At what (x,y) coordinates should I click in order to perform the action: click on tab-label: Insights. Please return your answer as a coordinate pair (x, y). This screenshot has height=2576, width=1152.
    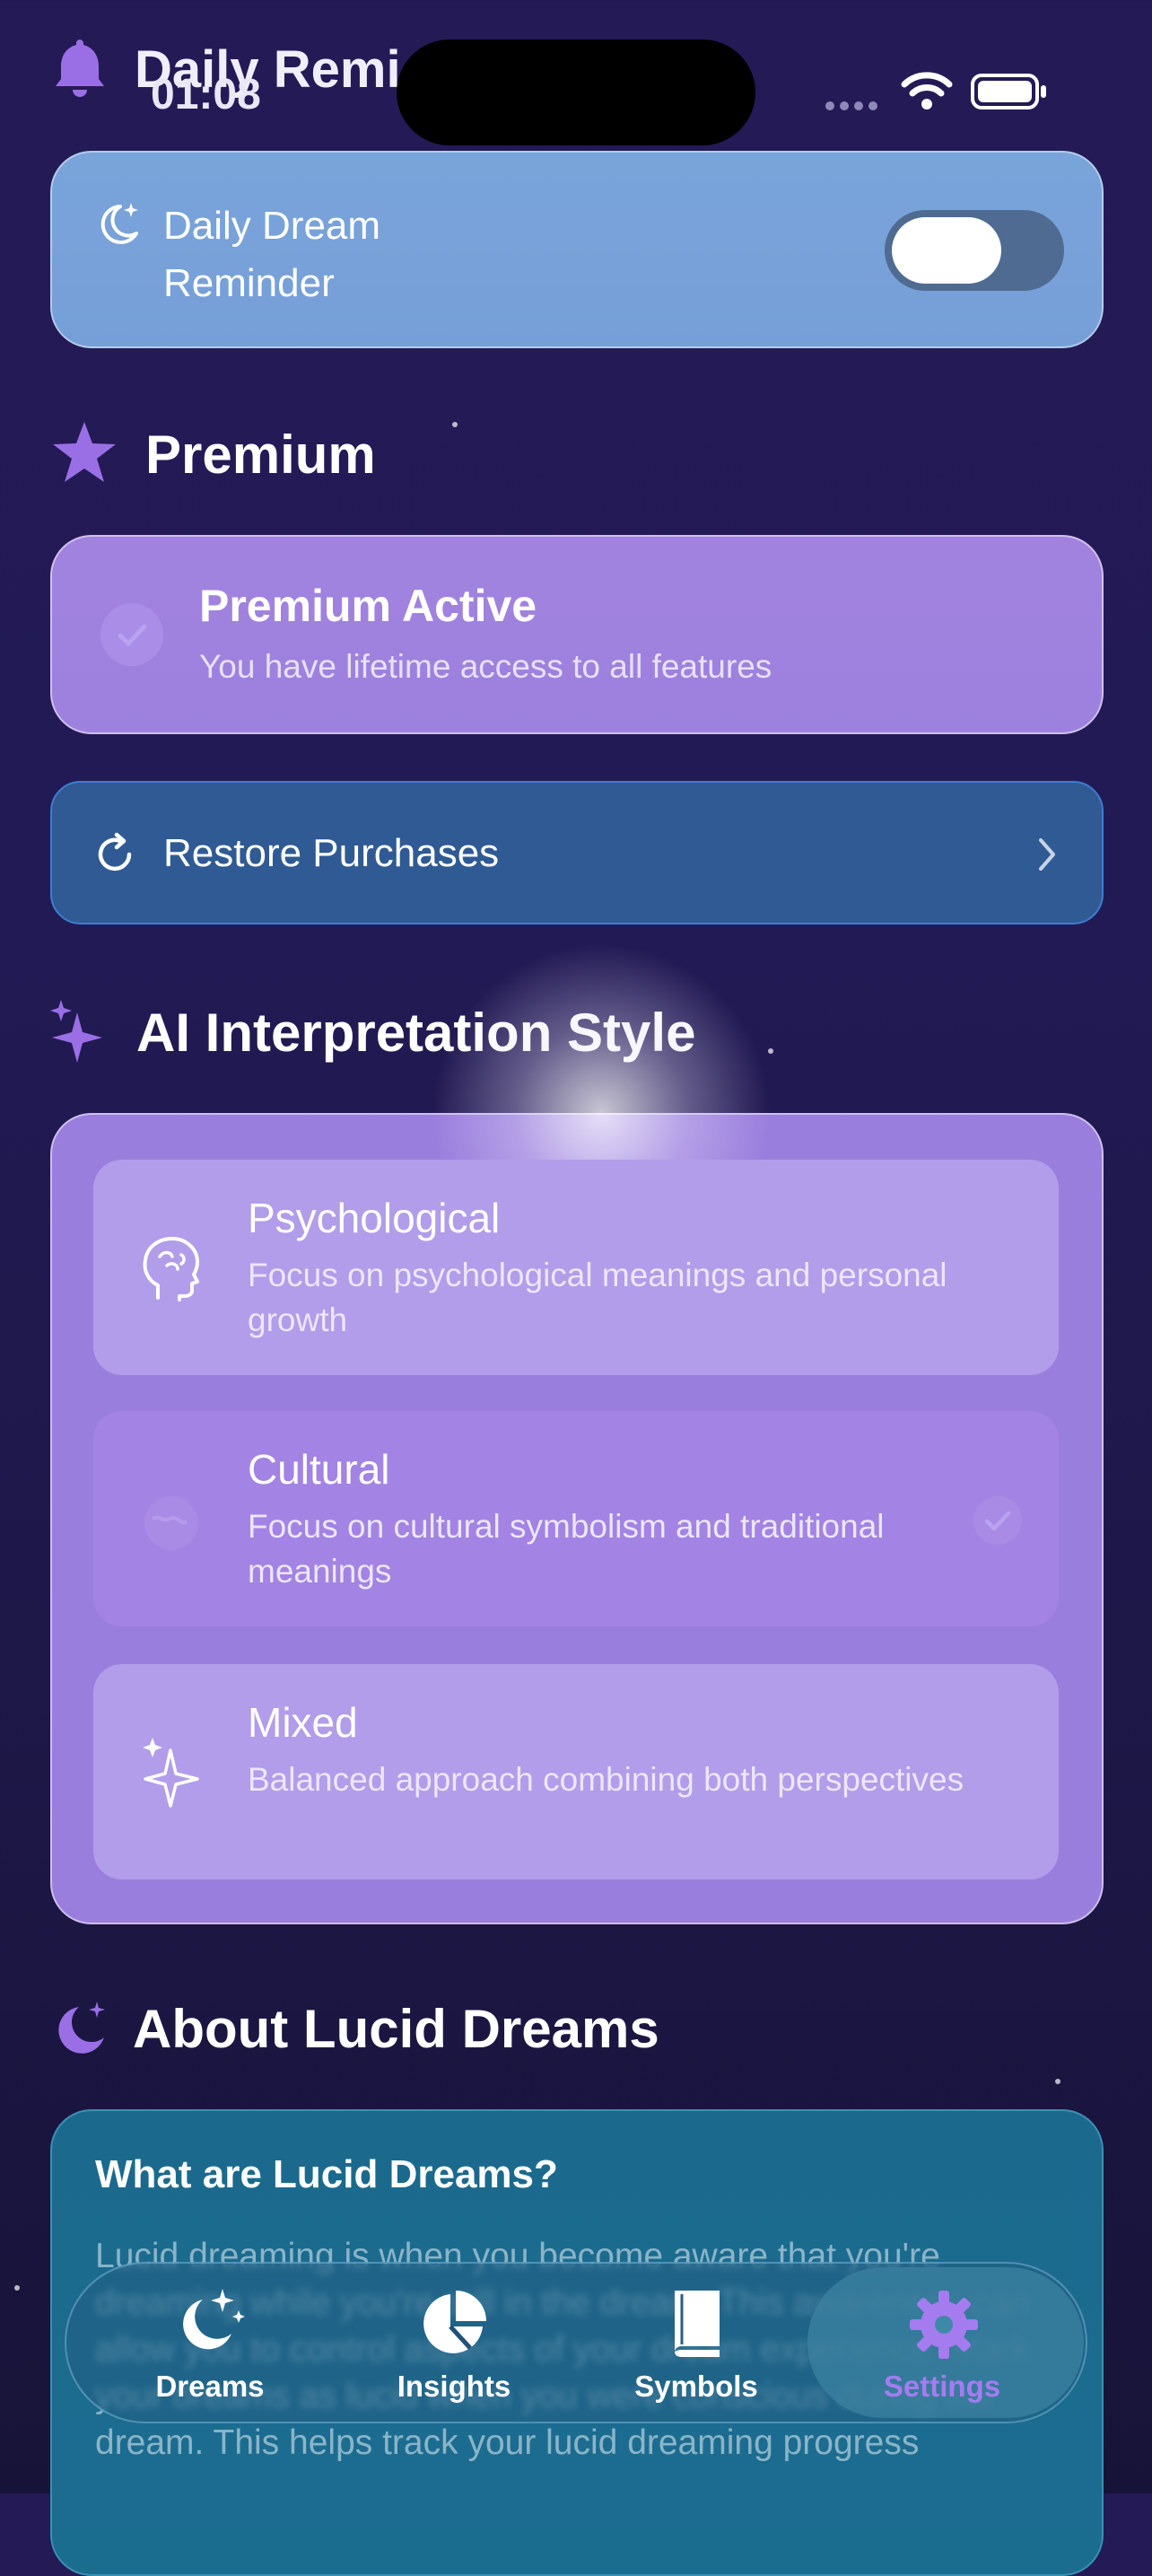
    Looking at the image, I should click on (454, 2386).